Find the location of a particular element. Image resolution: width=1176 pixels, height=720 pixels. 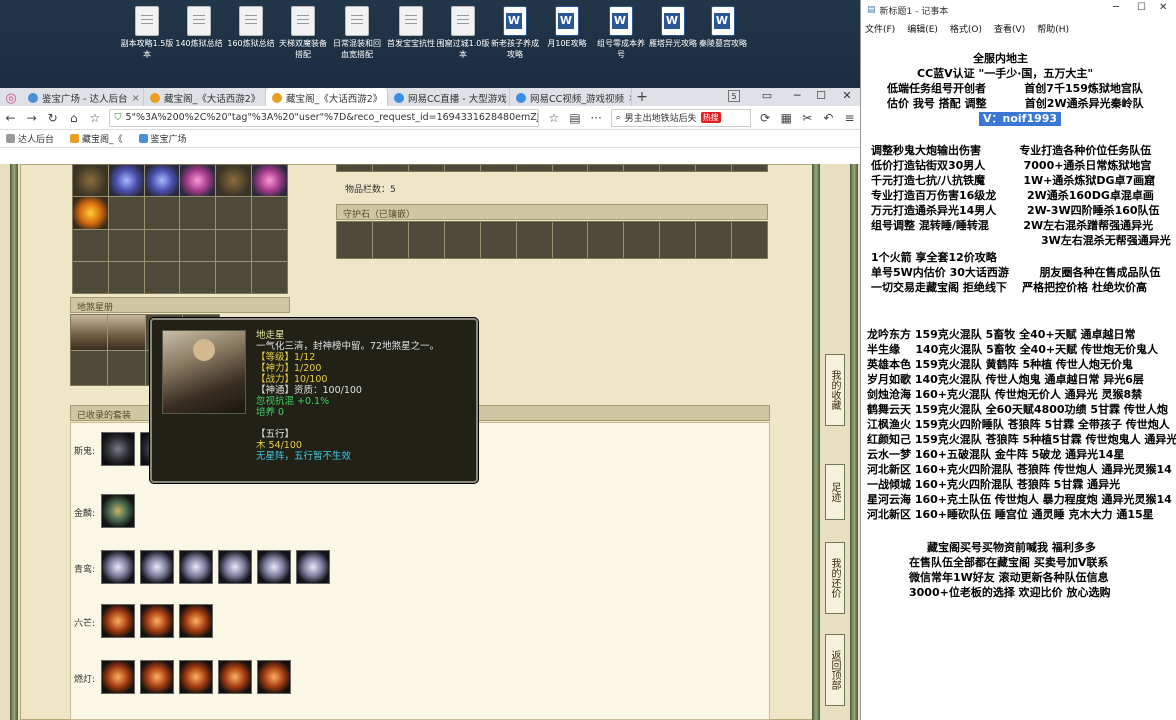

desktop-icon: 天梯双魔装备搭配 is located at coordinates (303, 33).